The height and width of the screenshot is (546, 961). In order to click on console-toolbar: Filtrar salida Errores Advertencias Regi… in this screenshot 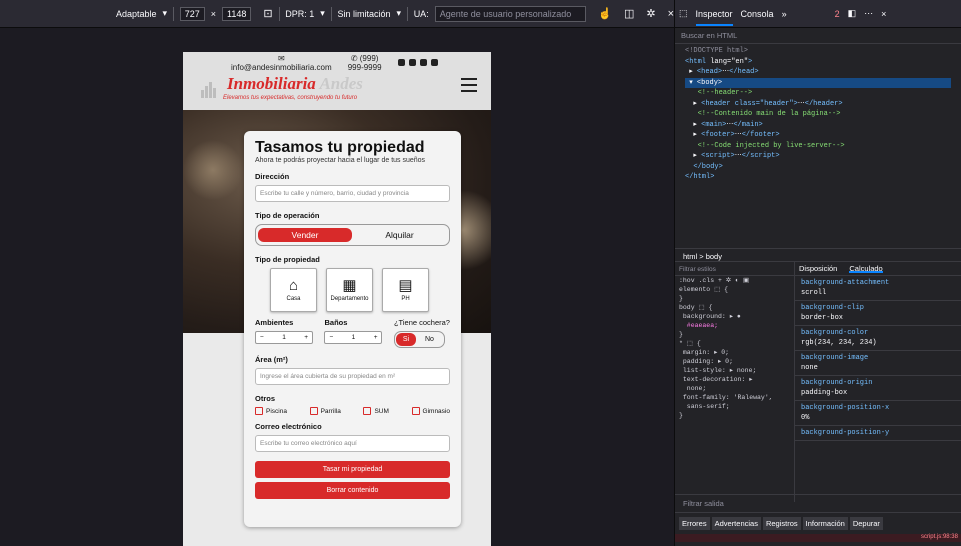, I will do `click(818, 520)`.